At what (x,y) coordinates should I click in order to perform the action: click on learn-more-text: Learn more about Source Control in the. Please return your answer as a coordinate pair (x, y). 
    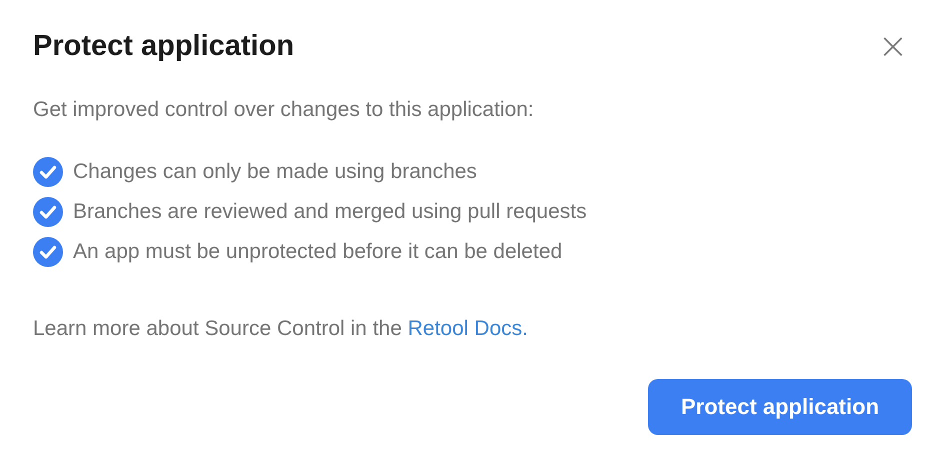
    Looking at the image, I should click on (217, 328).